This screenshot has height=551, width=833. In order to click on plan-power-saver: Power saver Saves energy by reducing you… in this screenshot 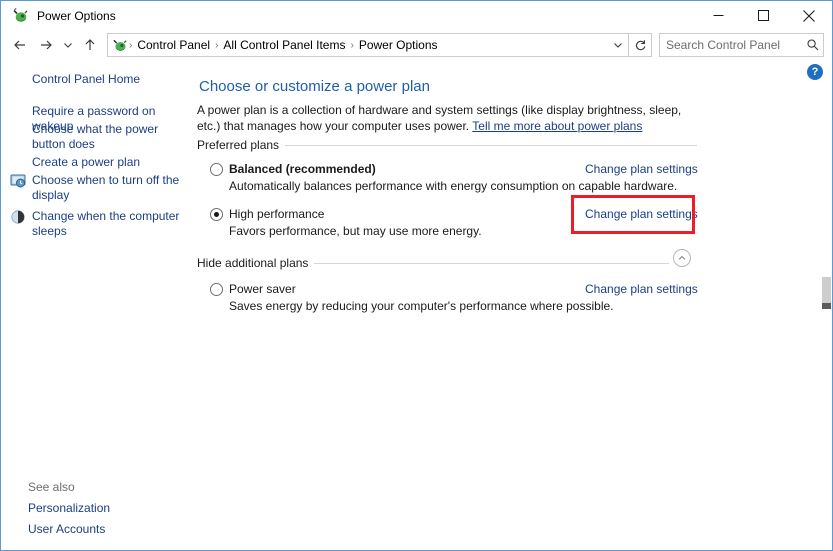, I will do `click(412, 297)`.